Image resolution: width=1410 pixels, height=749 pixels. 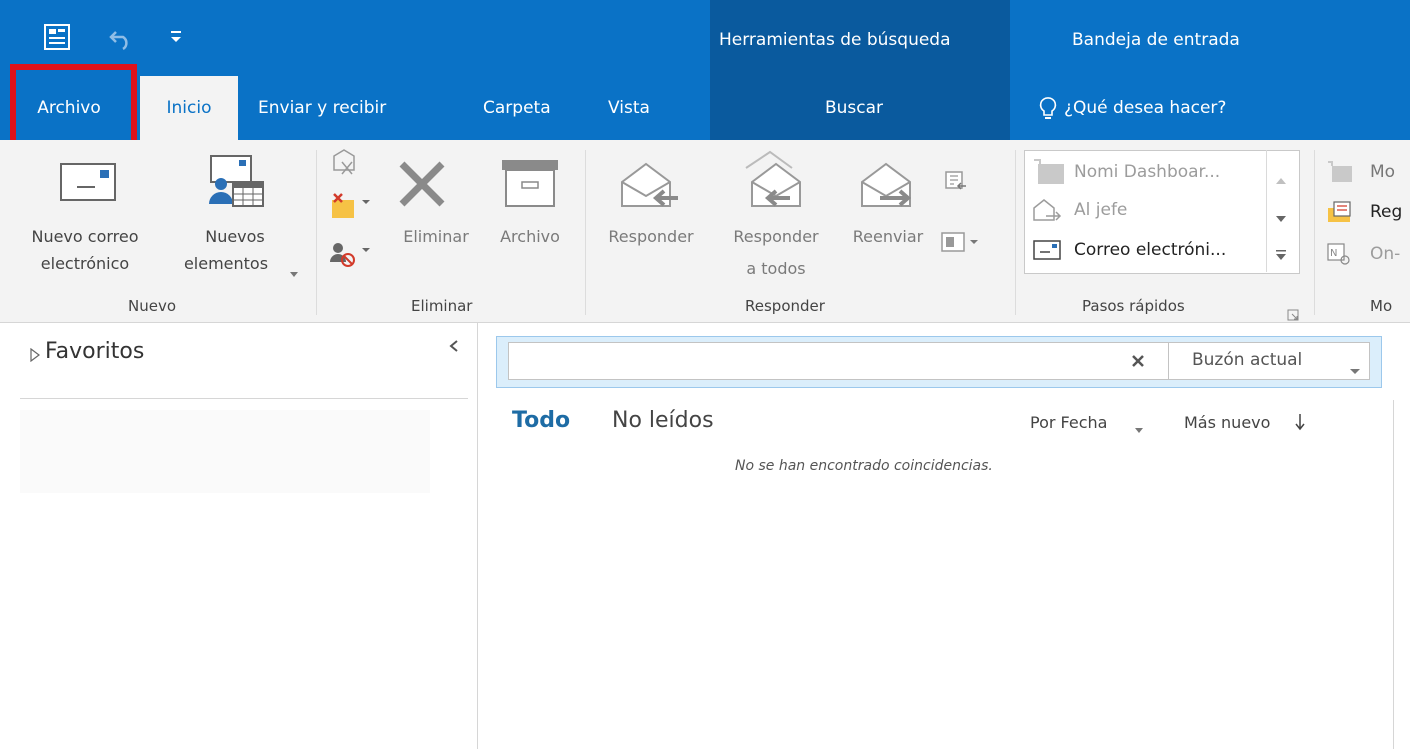 I want to click on forward-icon, so click(x=889, y=186).